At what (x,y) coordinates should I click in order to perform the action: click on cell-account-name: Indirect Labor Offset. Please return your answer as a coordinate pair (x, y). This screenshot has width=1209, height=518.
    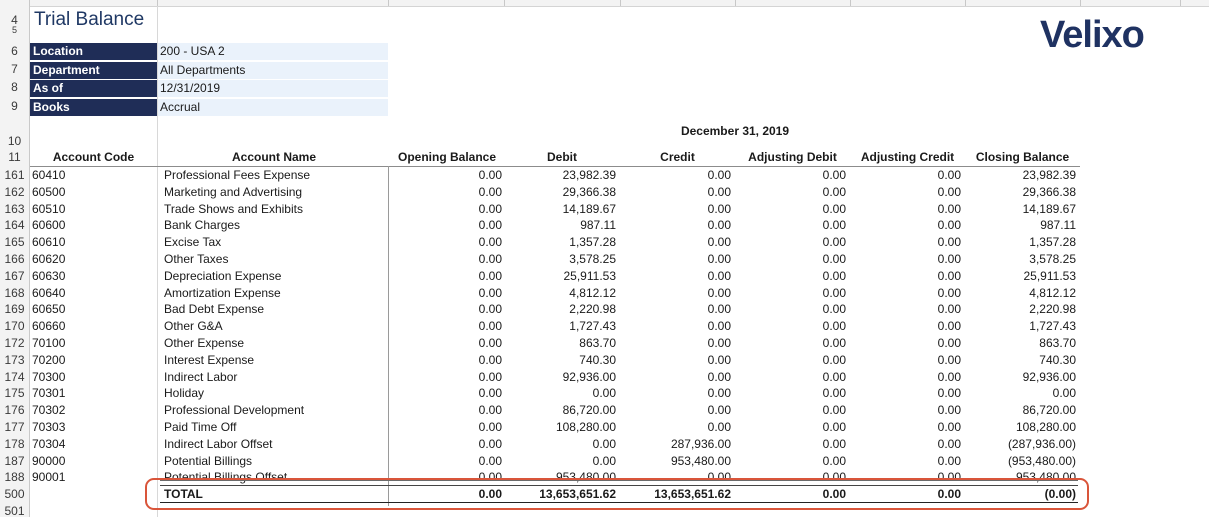
    Looking at the image, I should click on (218, 444).